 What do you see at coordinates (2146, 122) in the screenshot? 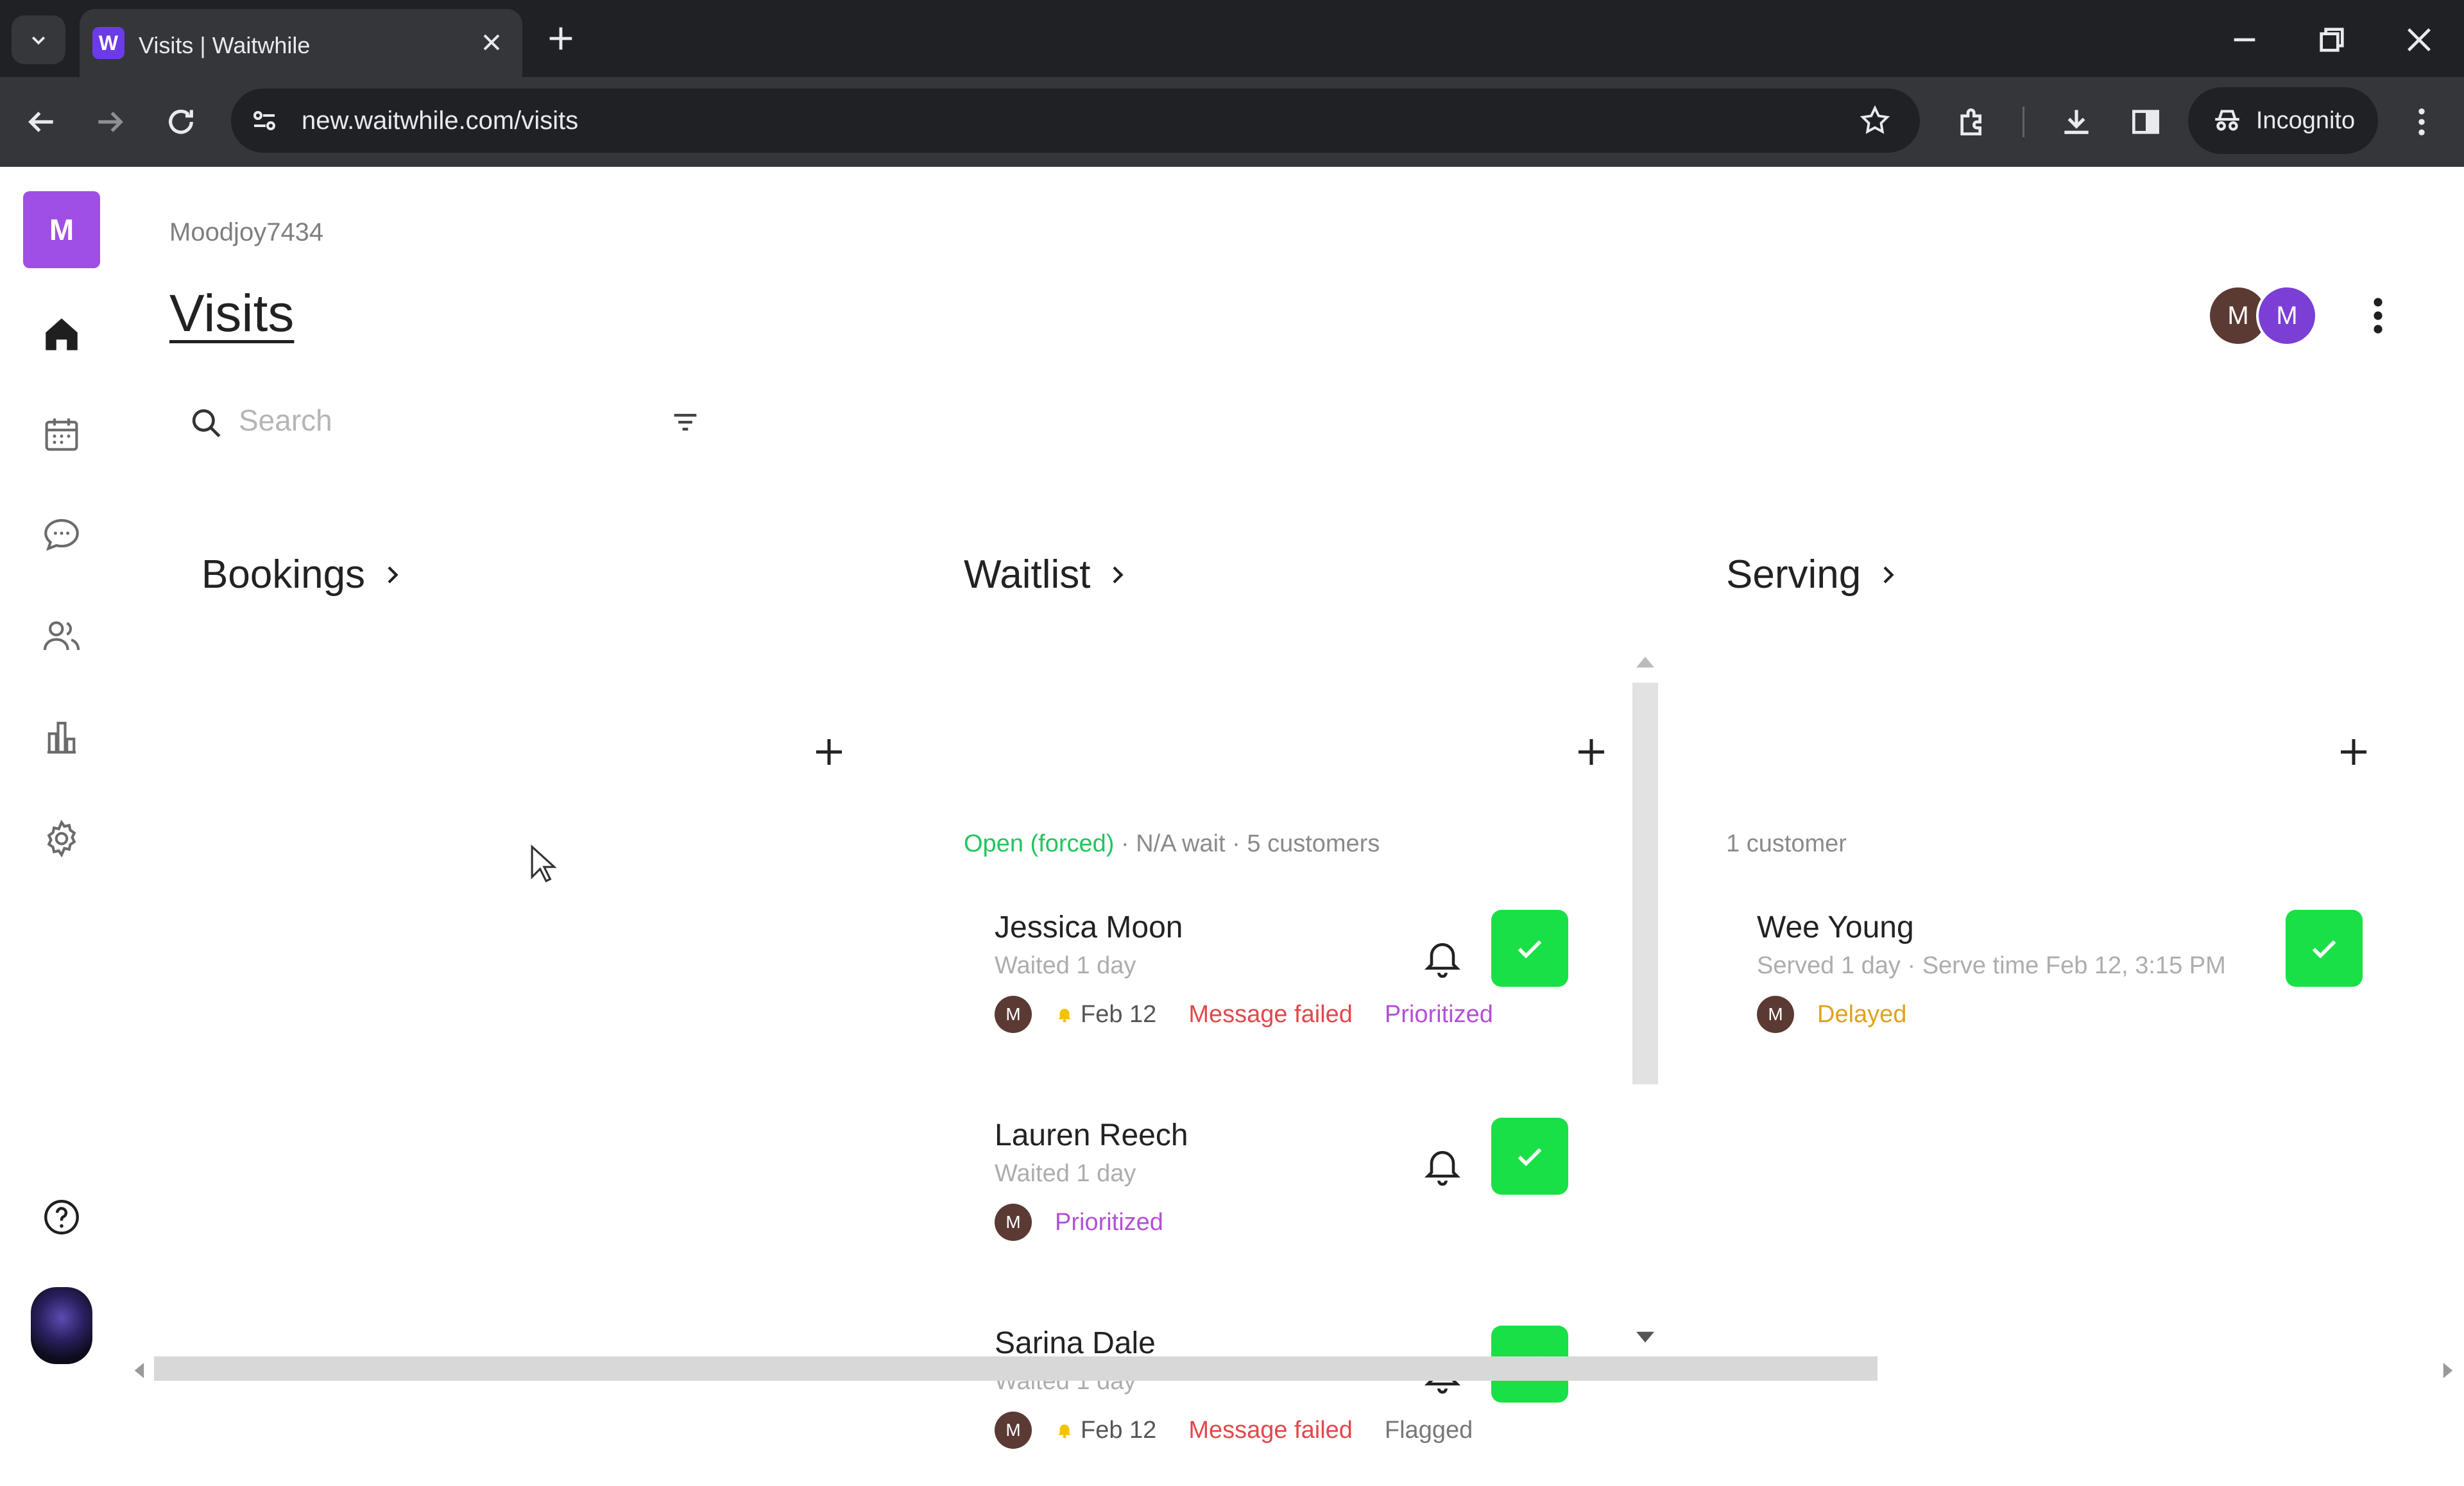
I see `side-panel-icon` at bounding box center [2146, 122].